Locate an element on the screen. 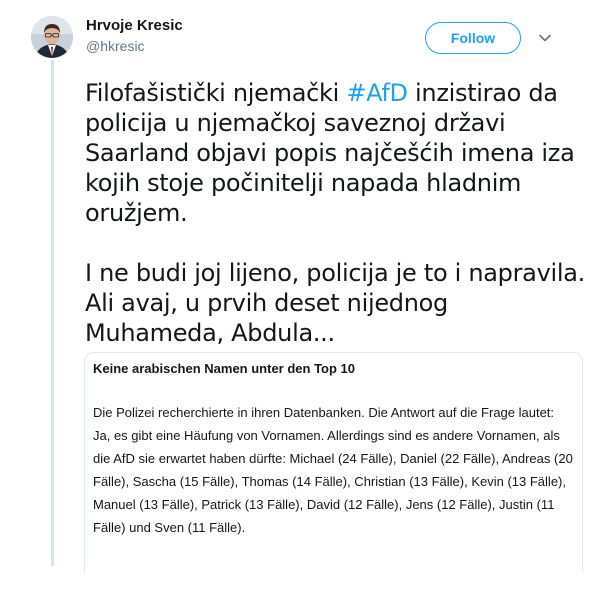  follow-button: Follow is located at coordinates (473, 38).